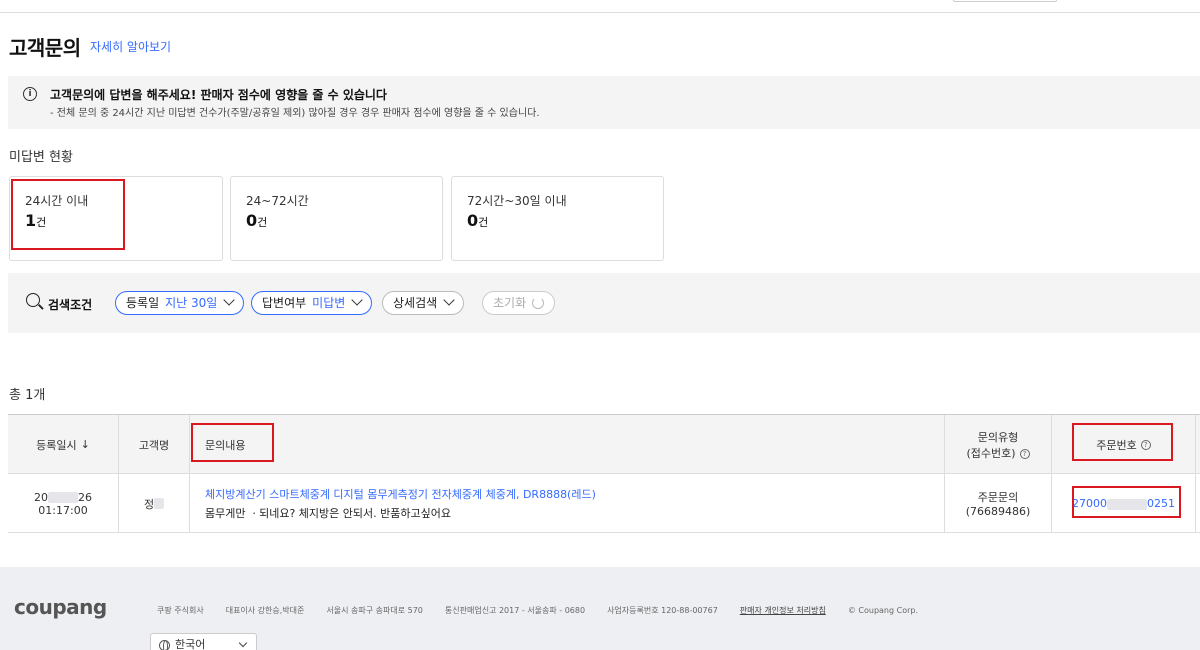 This screenshot has height=650, width=1200. I want to click on detail-search-button: 상세검색, so click(423, 303).